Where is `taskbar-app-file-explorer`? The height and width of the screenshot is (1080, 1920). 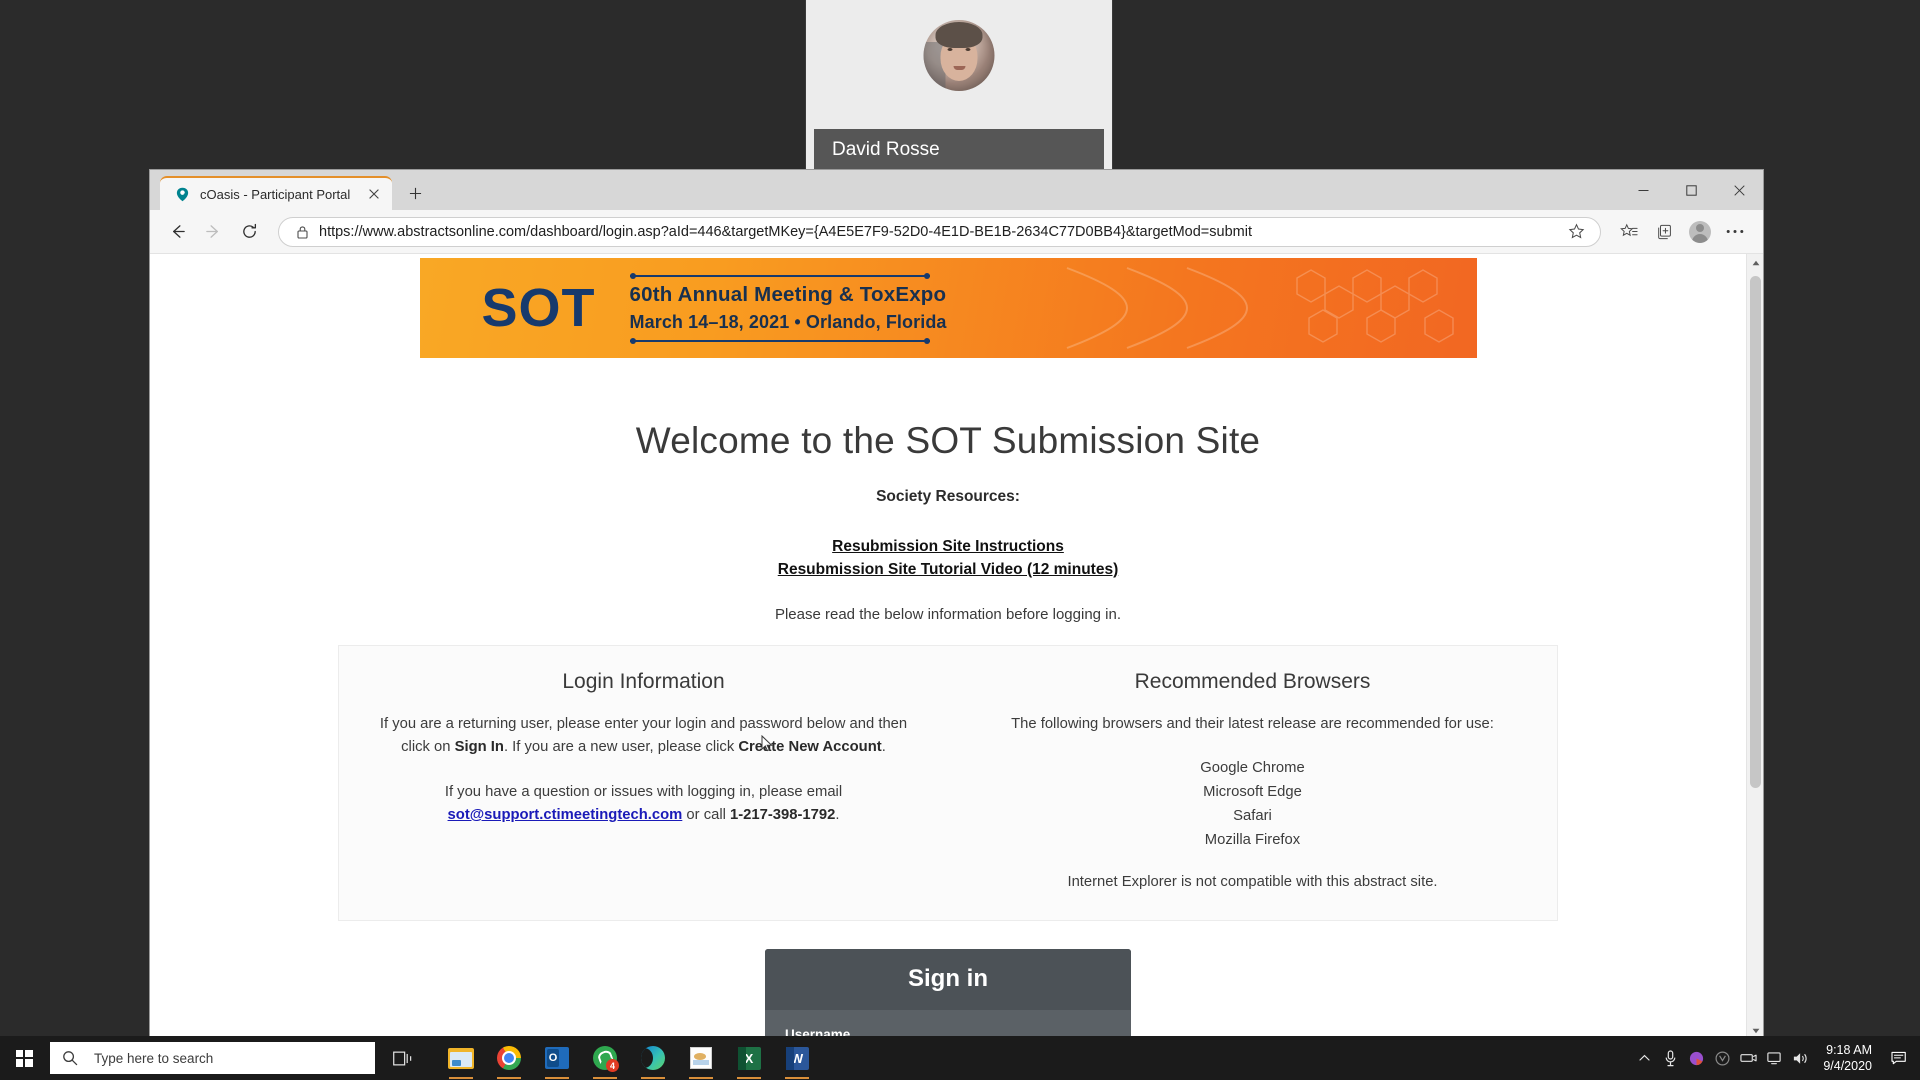
taskbar-app-file-explorer is located at coordinates (461, 1058).